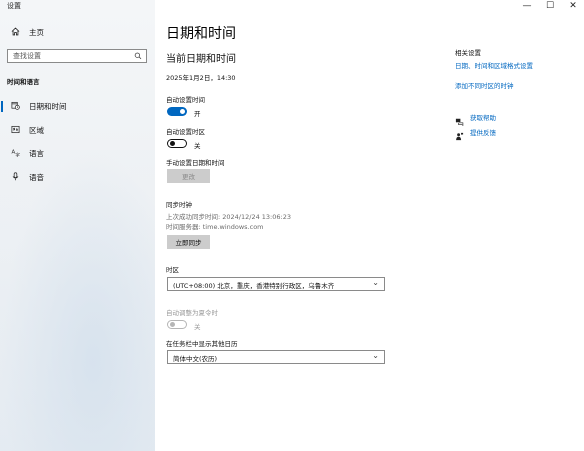 This screenshot has height=451, width=584. I want to click on sidebar-item-language: A字 语言, so click(77, 153).